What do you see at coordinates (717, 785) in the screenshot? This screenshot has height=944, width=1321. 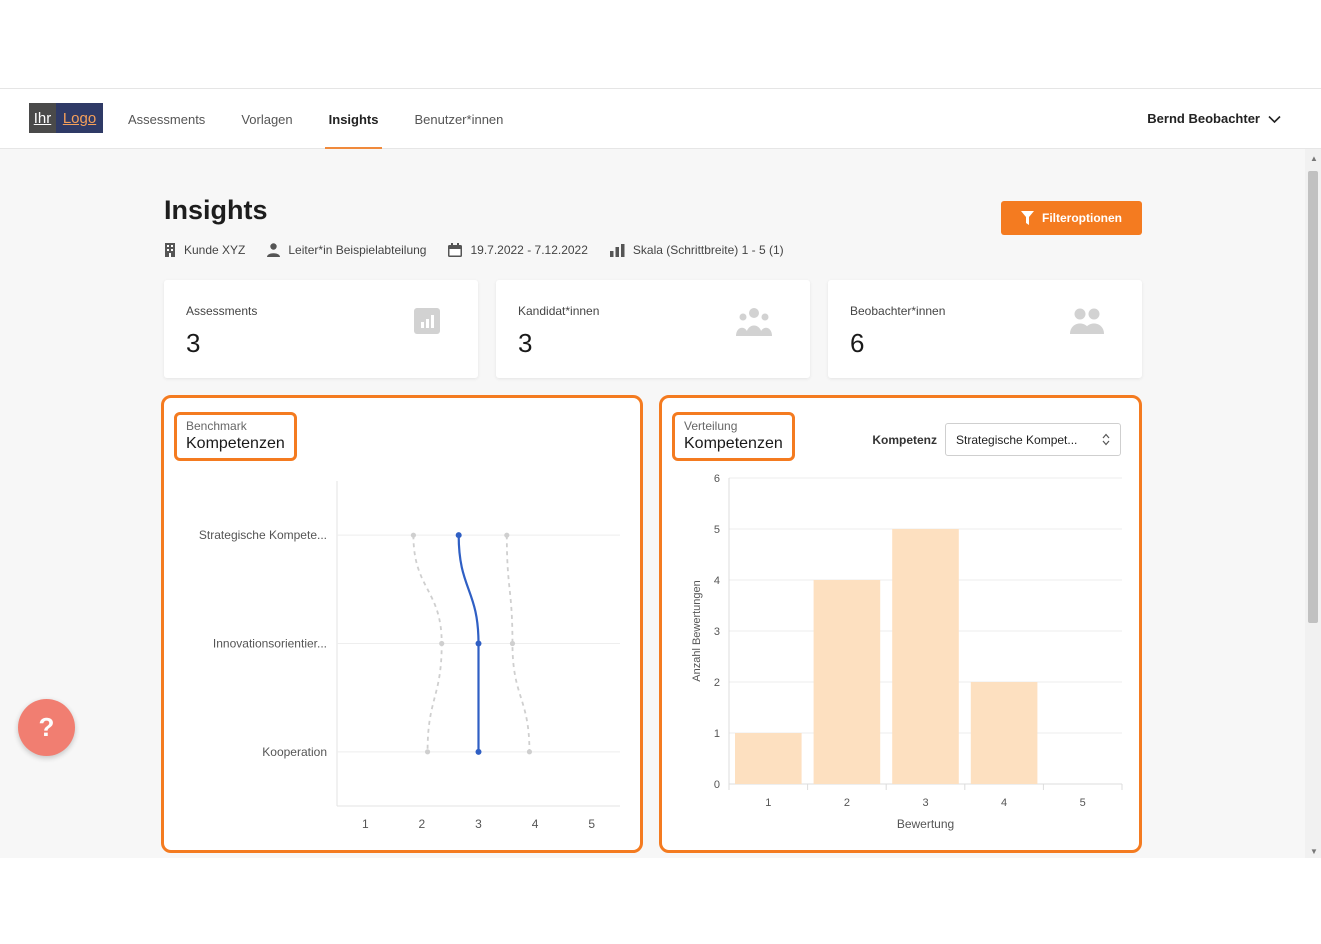 I see `y-tick-label: 0` at bounding box center [717, 785].